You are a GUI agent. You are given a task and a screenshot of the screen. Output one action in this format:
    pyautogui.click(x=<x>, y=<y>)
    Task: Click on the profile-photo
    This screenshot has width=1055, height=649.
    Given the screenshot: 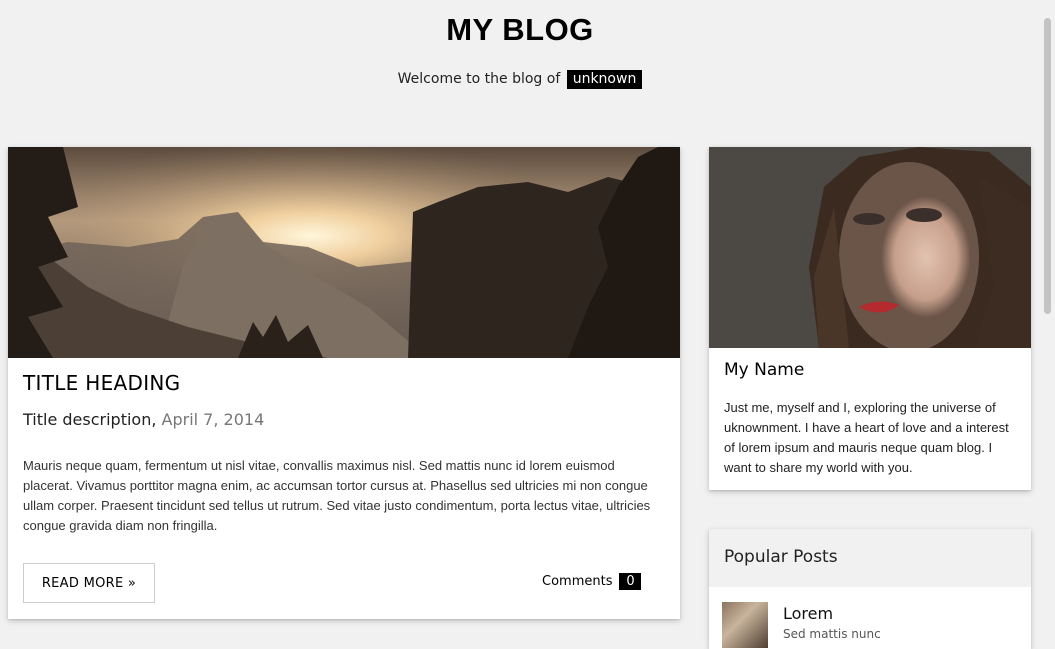 What is the action you would take?
    pyautogui.click(x=870, y=247)
    